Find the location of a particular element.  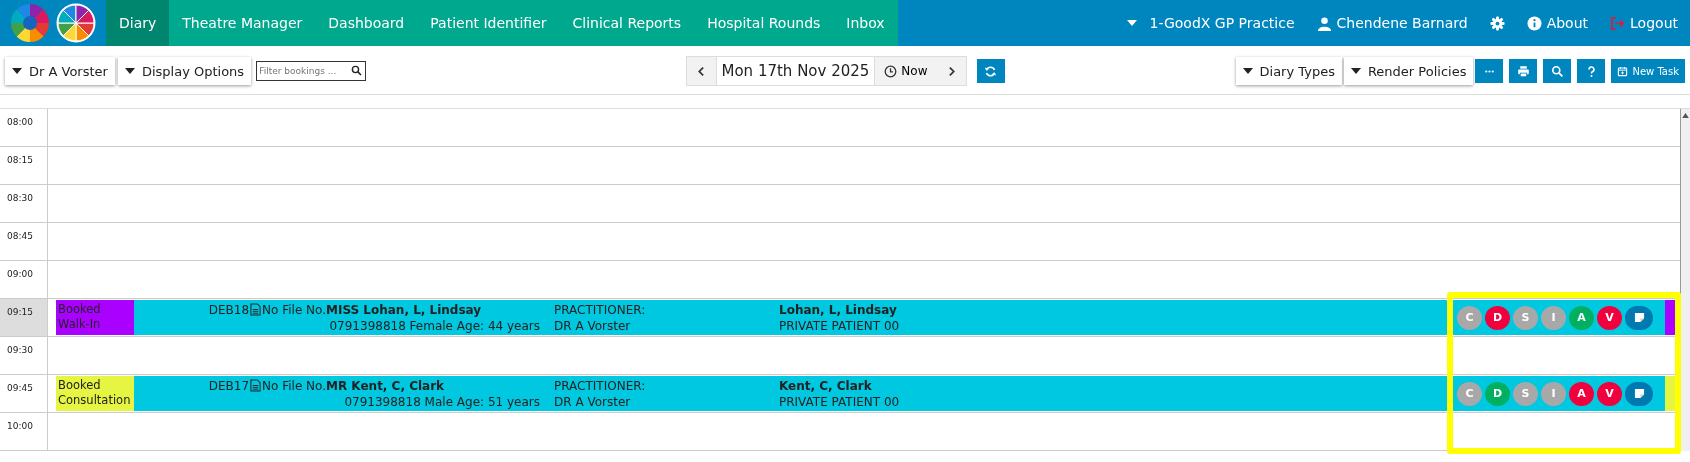

new-task-button: New Task is located at coordinates (1648, 71).